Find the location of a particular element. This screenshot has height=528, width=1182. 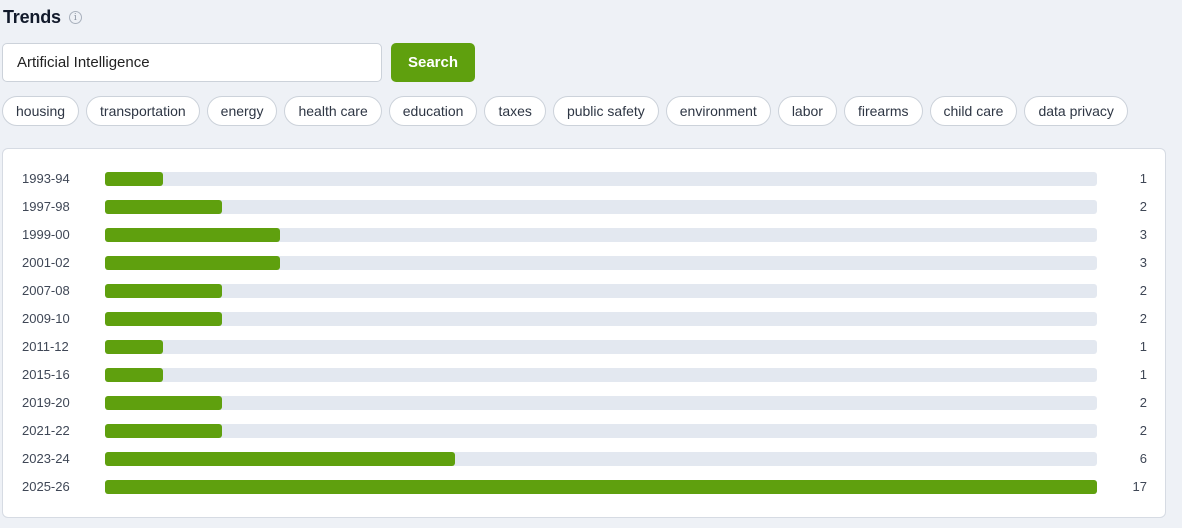

row-label: 2019-20 is located at coordinates (46, 402).